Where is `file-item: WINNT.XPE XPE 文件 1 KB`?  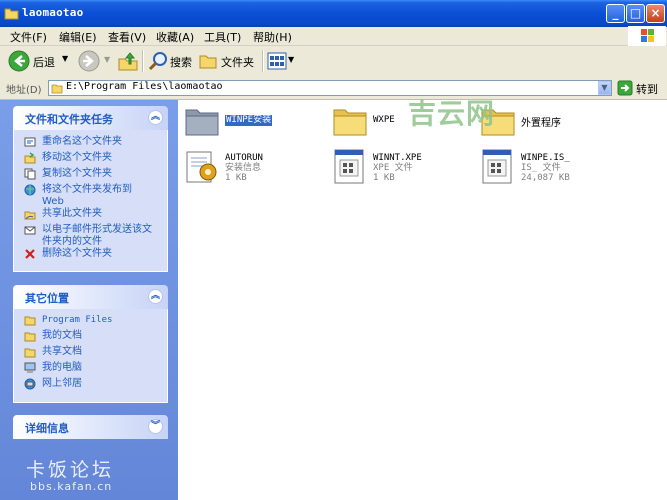
file-item: WINNT.XPE XPE 文件 1 KB is located at coordinates (402, 169).